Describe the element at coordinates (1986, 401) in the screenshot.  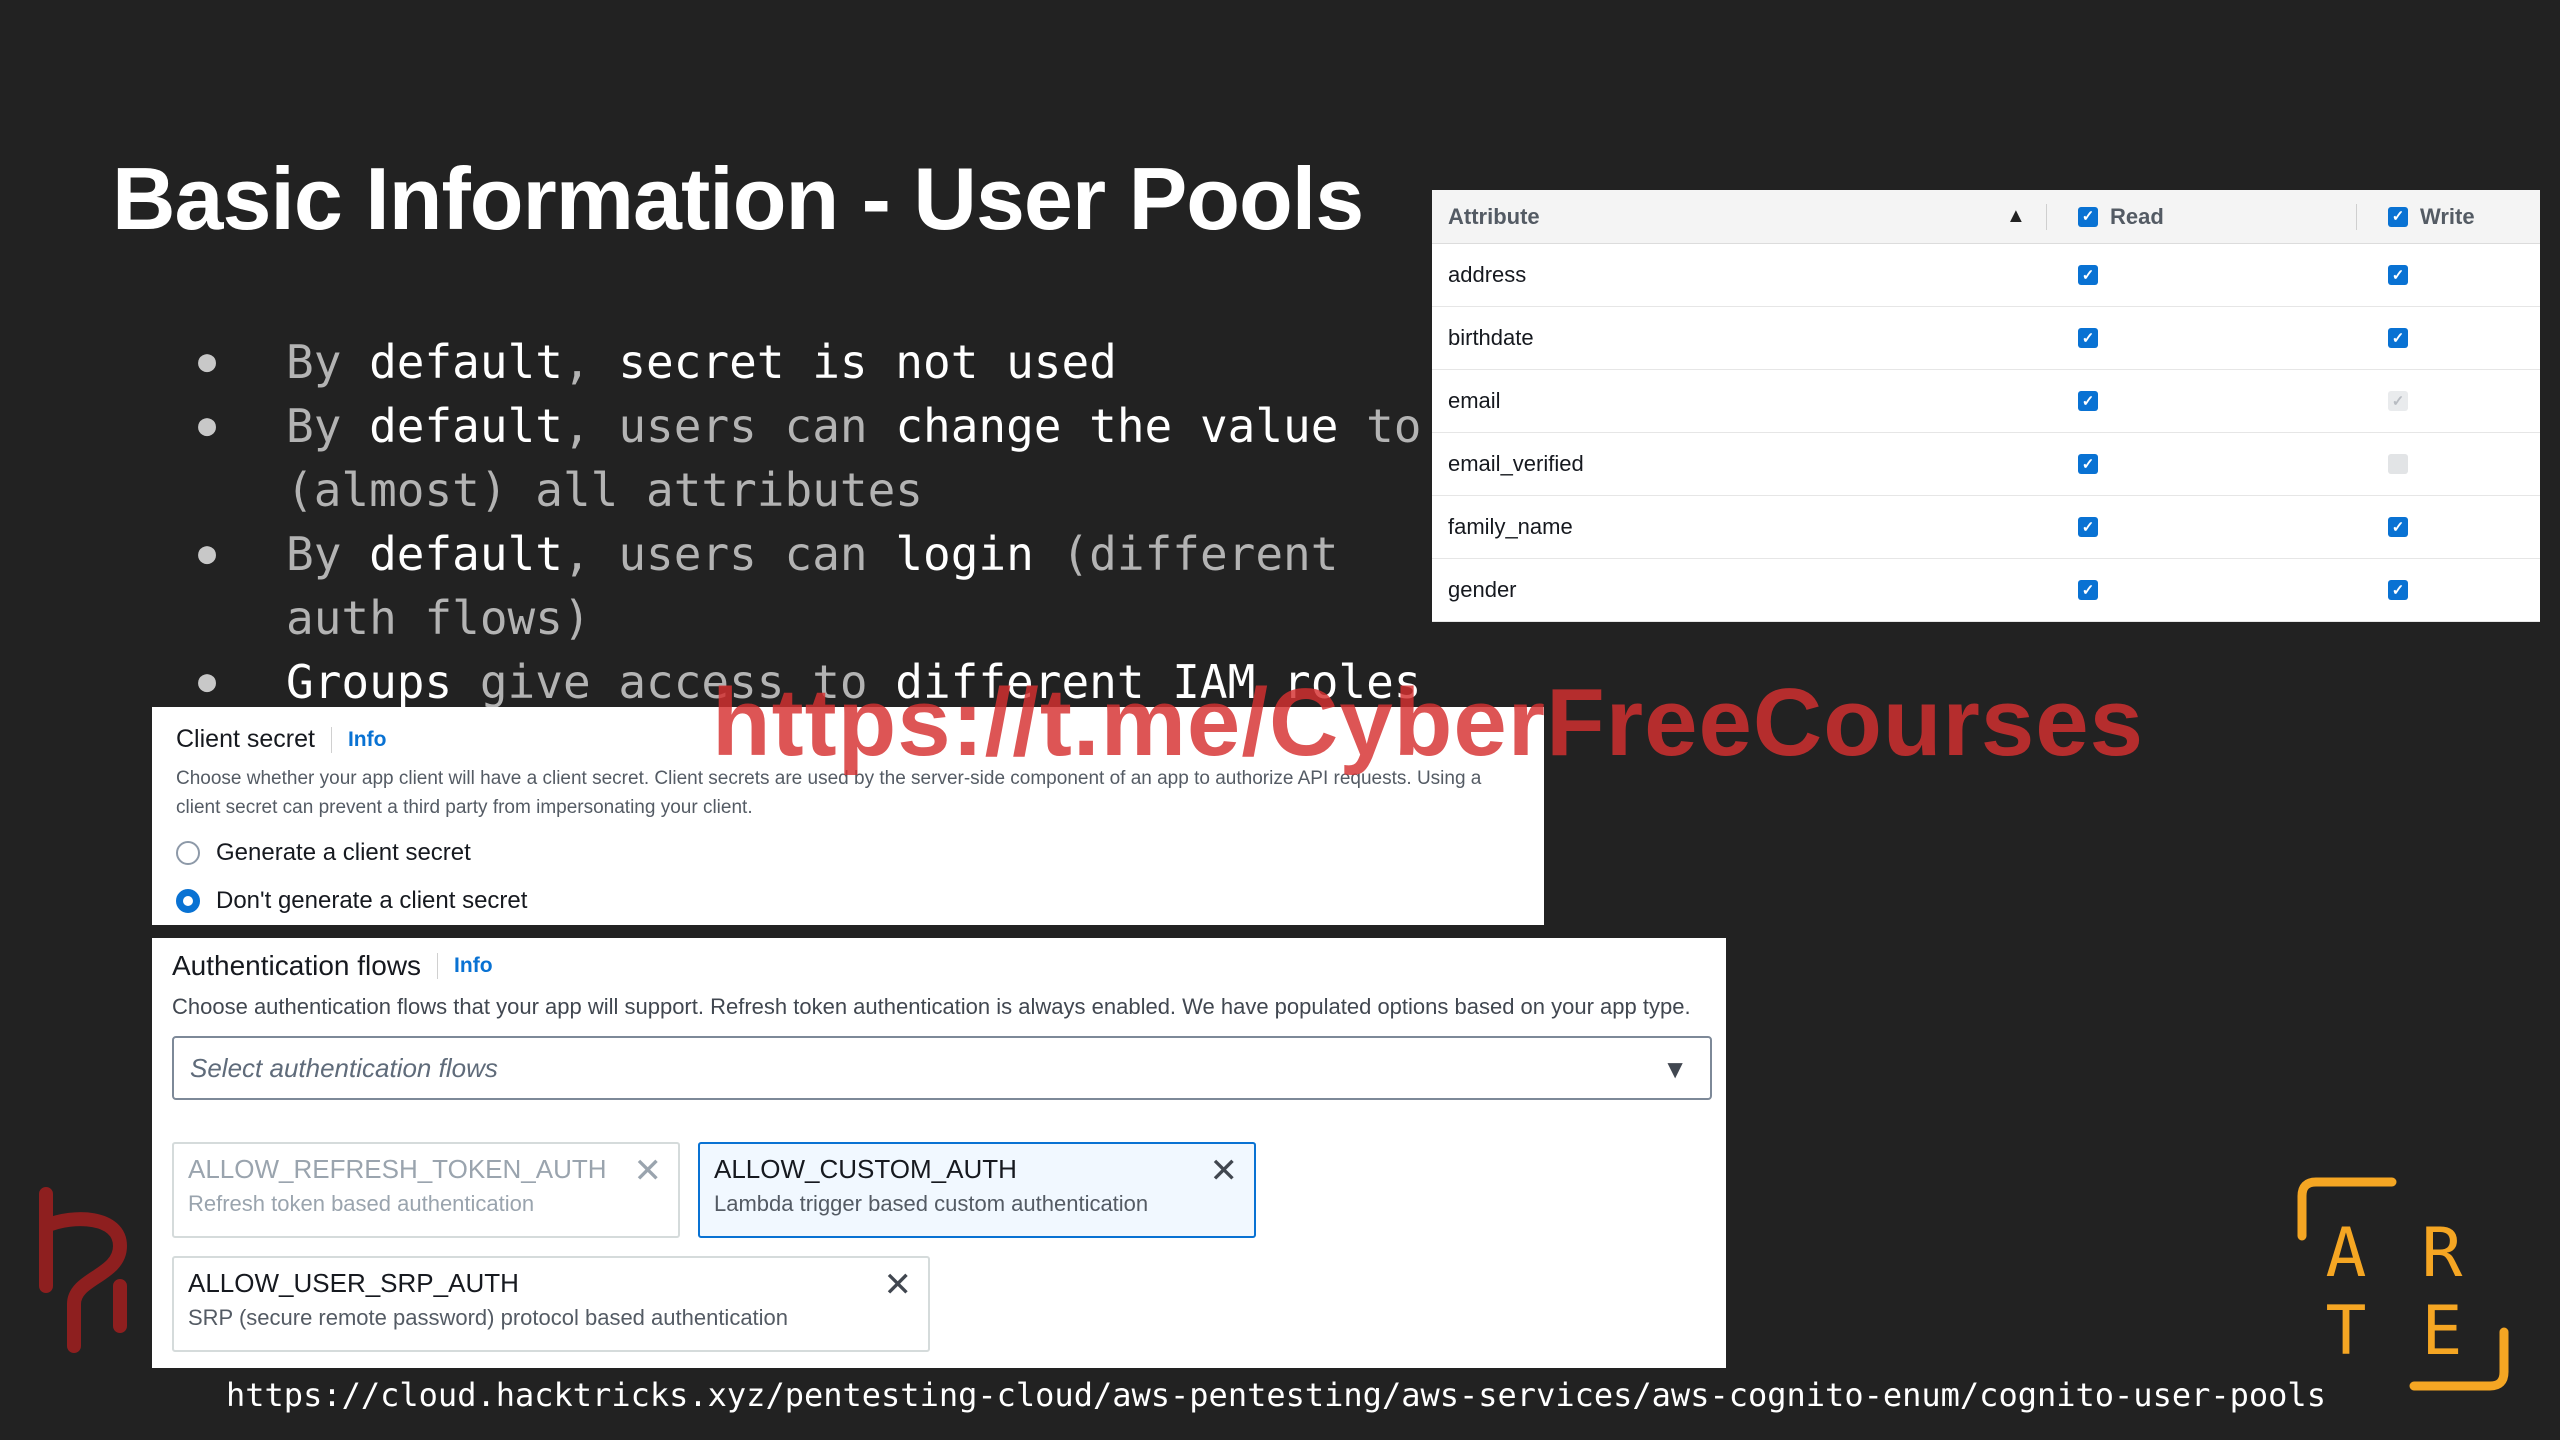
I see `table-row: email ✓ ✓` at that location.